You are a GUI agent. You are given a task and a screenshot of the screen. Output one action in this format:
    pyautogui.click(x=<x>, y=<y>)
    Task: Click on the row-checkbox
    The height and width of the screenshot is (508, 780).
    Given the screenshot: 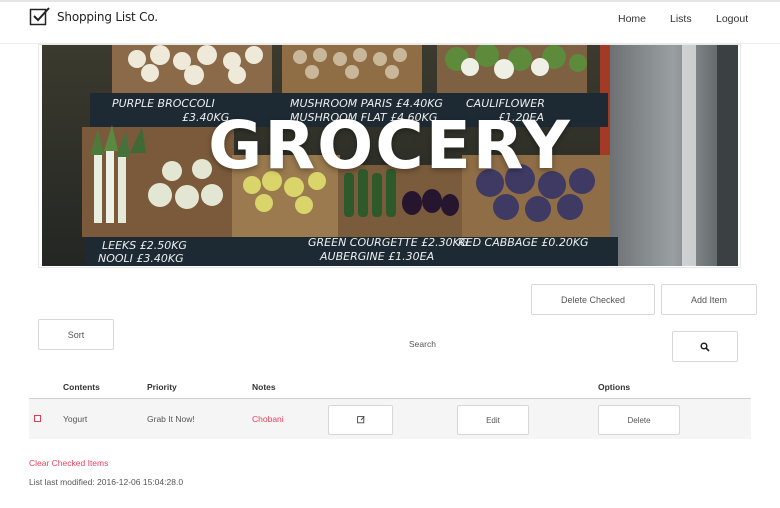 What is the action you would take?
    pyautogui.click(x=37, y=418)
    